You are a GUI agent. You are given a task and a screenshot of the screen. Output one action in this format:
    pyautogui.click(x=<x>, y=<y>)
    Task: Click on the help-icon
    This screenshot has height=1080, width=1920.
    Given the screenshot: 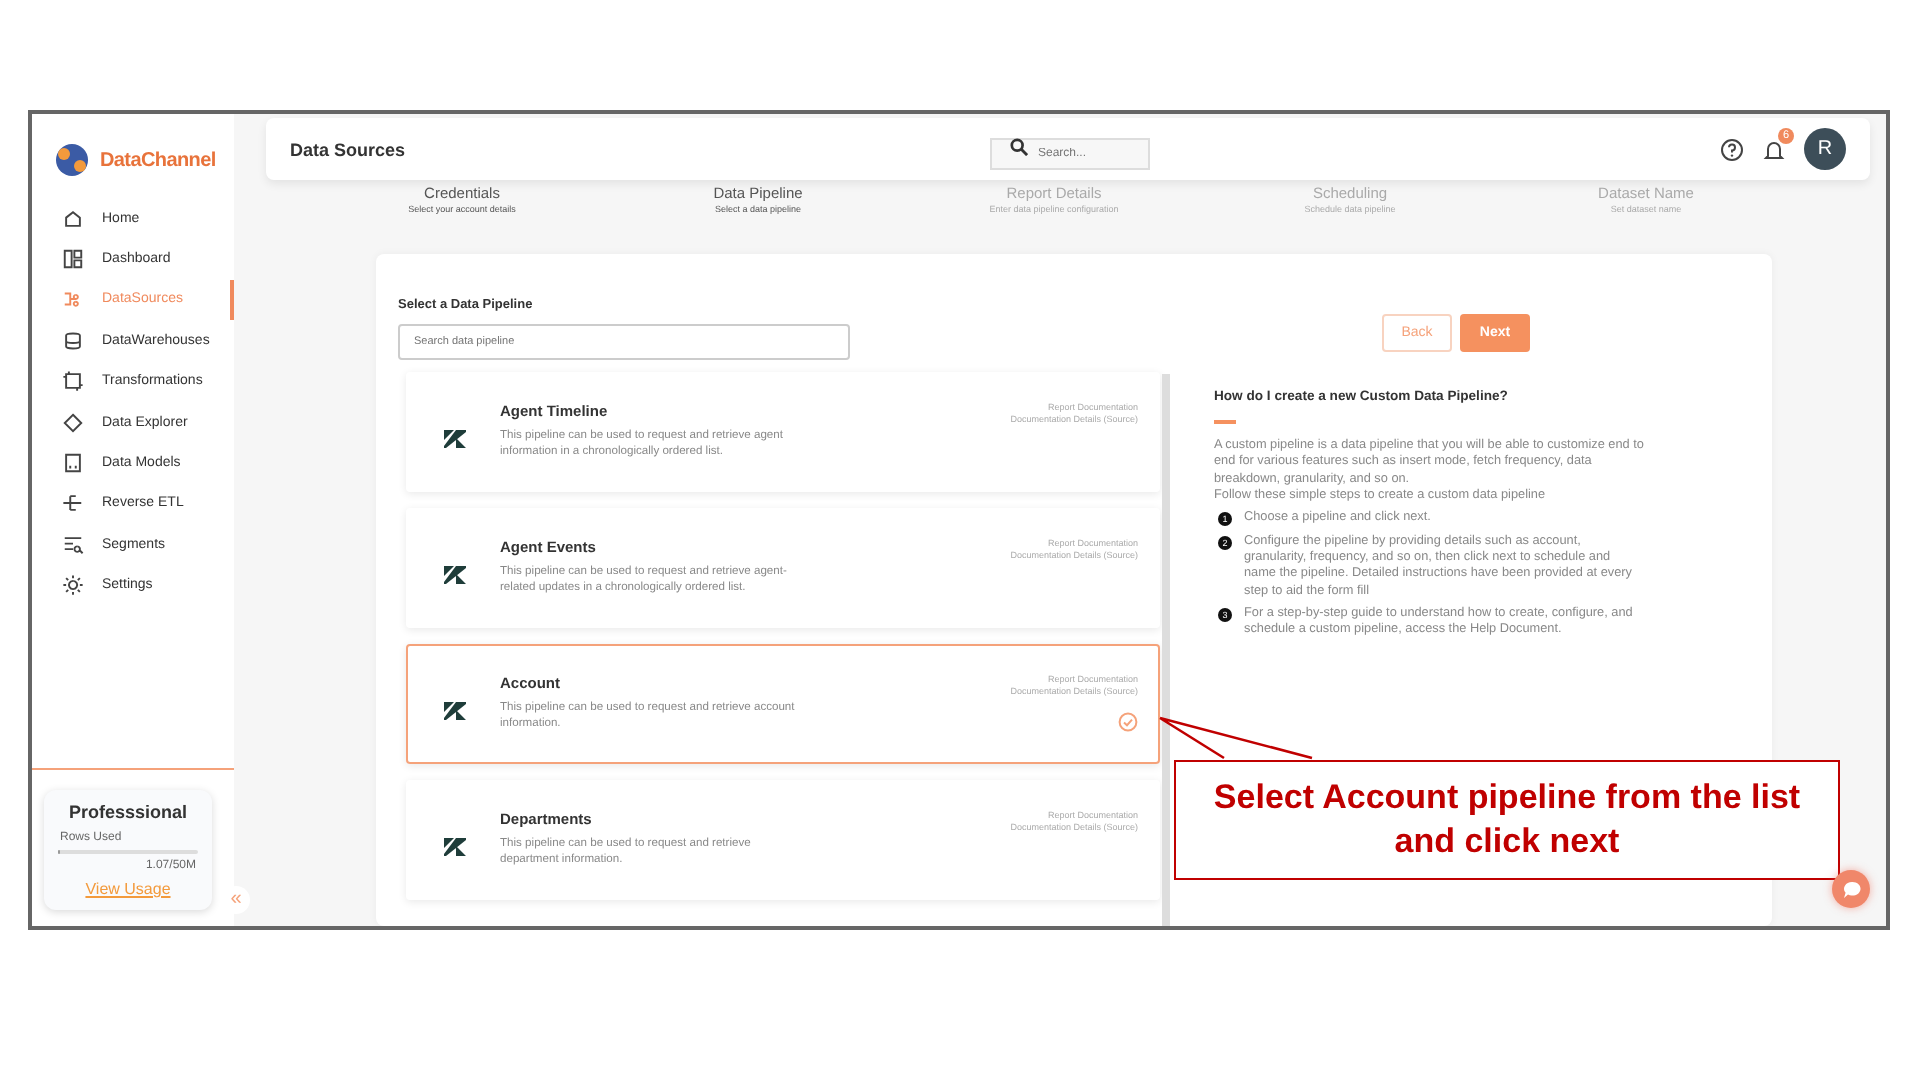 What is the action you would take?
    pyautogui.click(x=1732, y=149)
    